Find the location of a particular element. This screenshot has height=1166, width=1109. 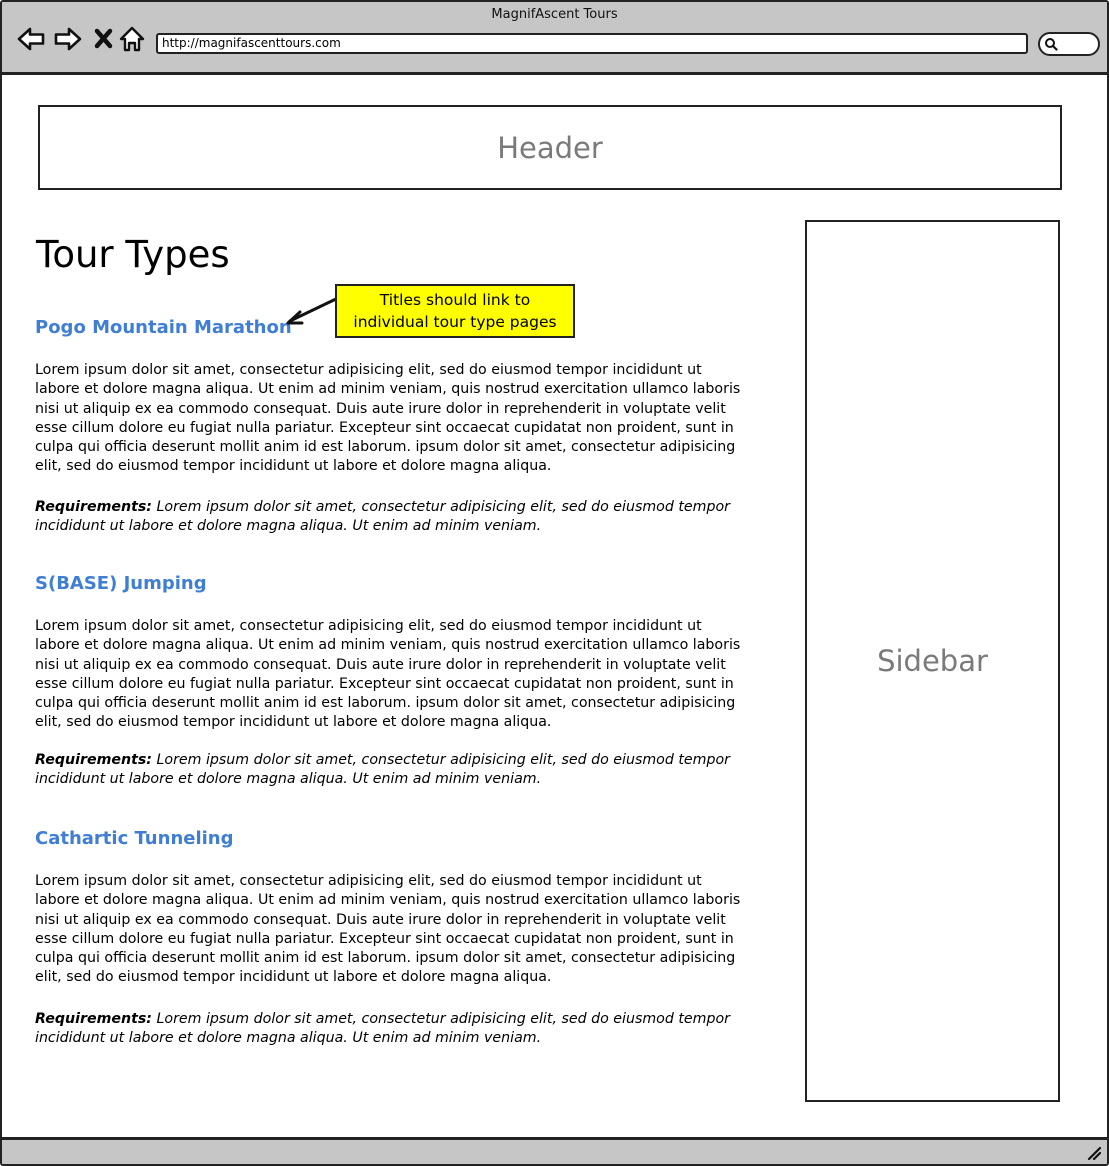

sidebar-label: Sidebar is located at coordinates (932, 661).